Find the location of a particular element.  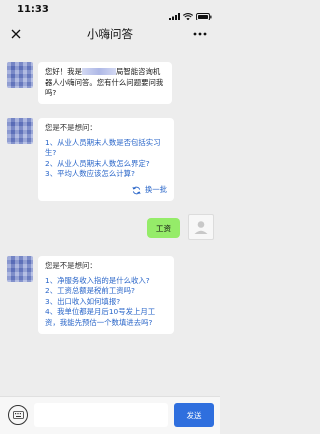

suggested-question: 2、从业人员期末人数怎么界定? is located at coordinates (106, 164).